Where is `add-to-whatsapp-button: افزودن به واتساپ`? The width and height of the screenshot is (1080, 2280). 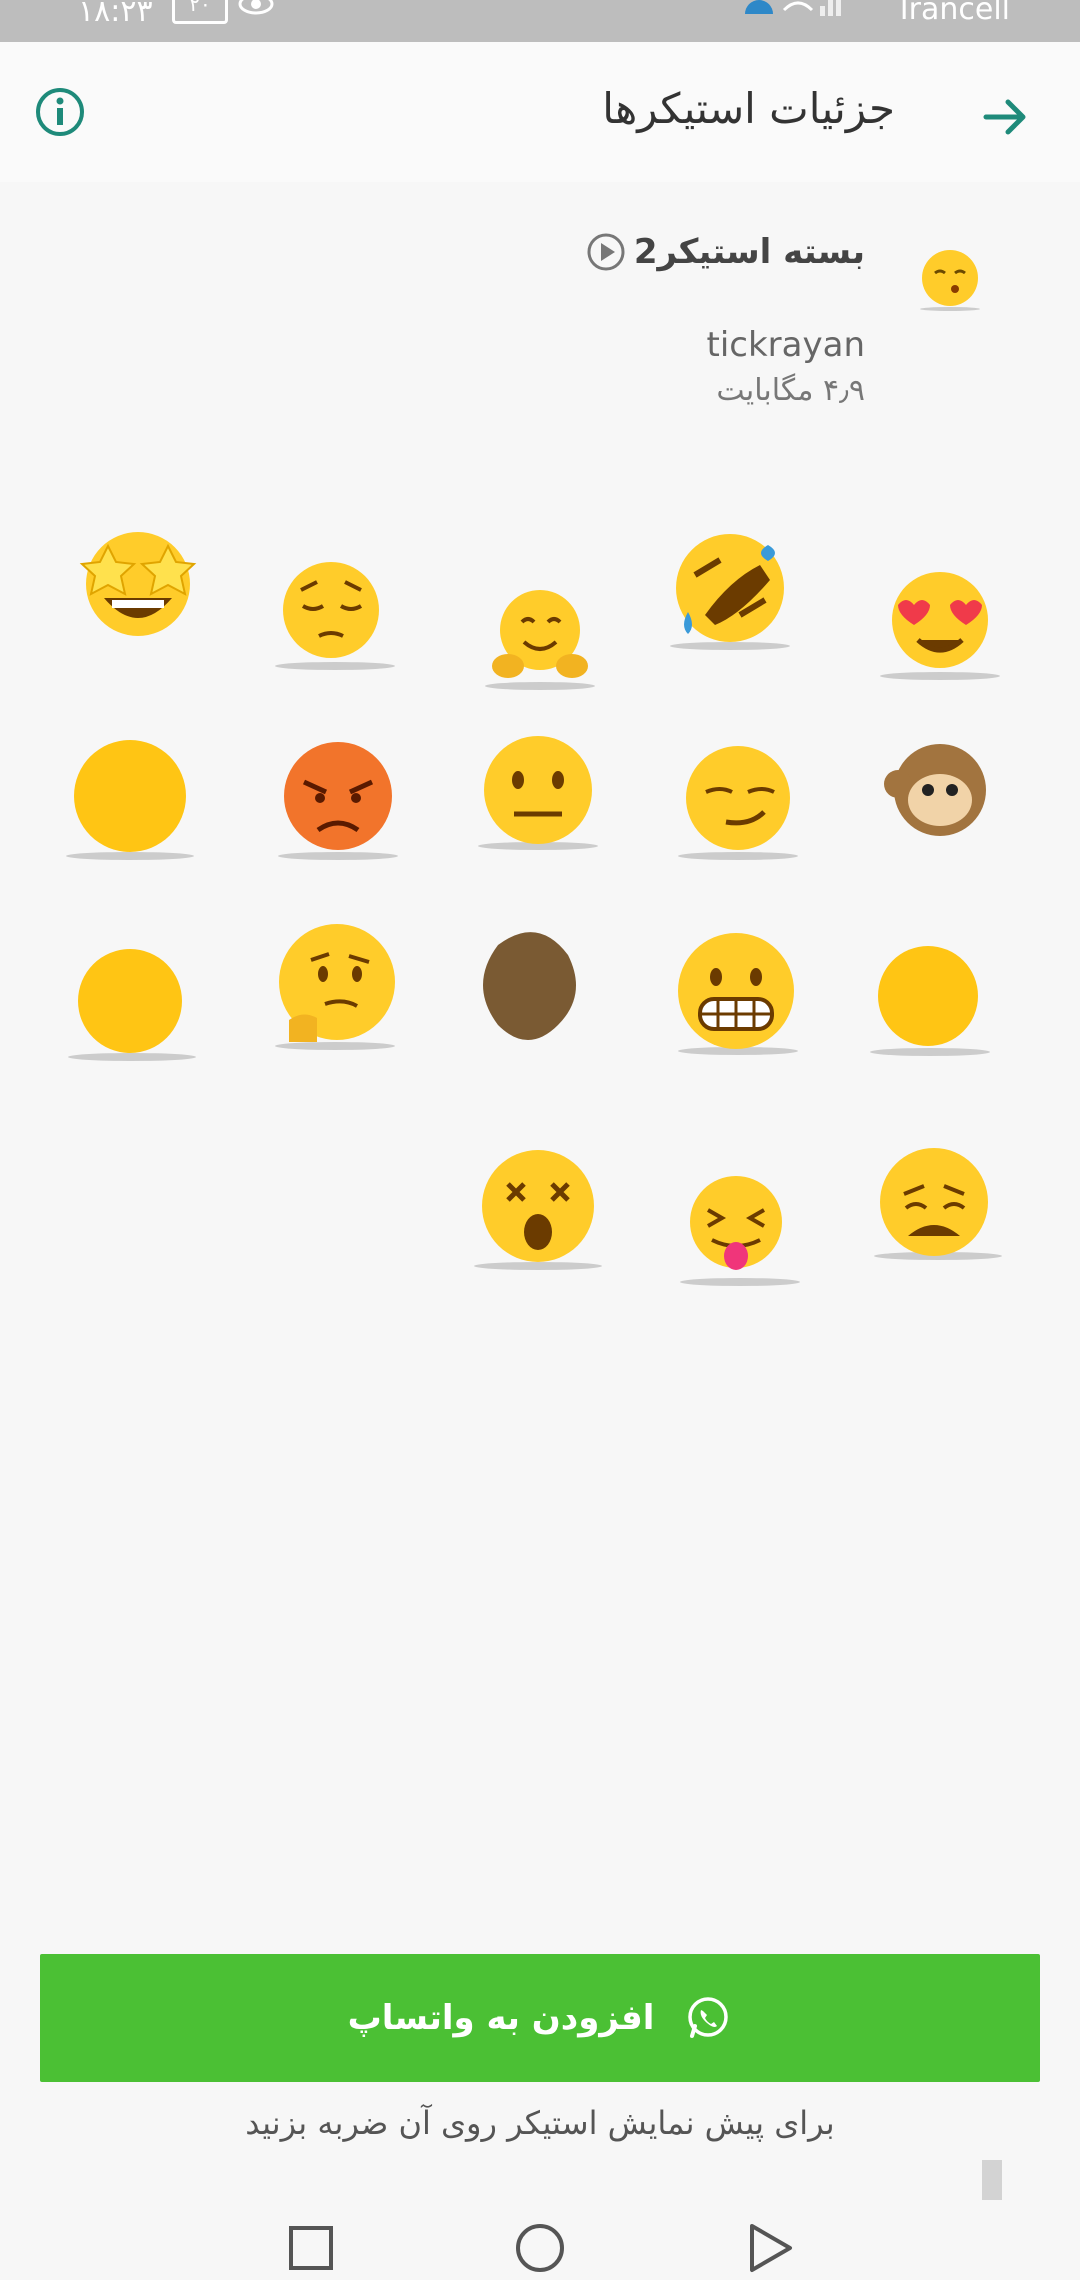
add-to-whatsapp-button: افزودن به واتساپ is located at coordinates (540, 2018).